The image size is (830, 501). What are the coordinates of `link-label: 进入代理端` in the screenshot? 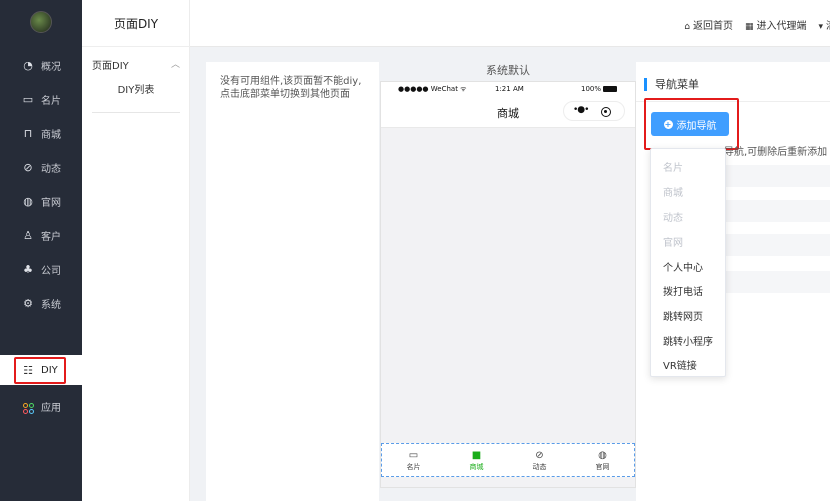 It's located at (781, 26).